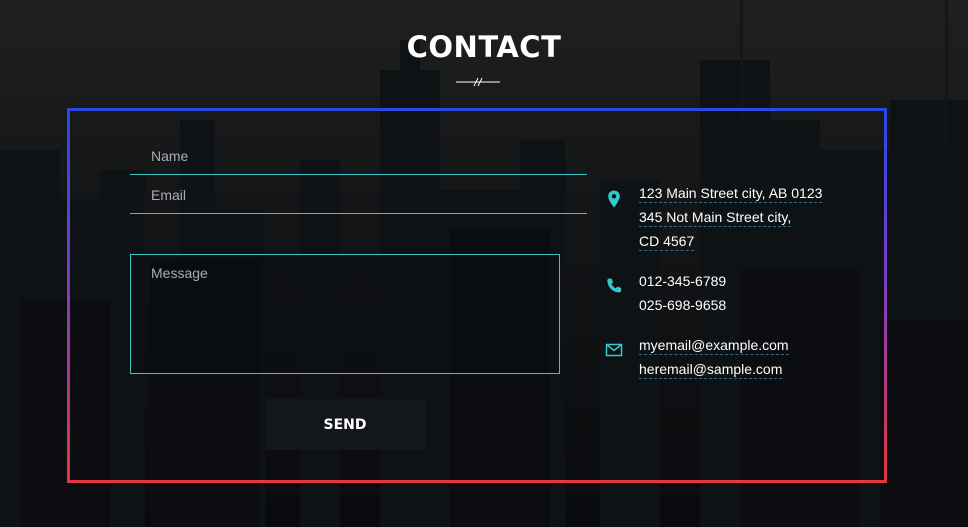  Describe the element at coordinates (358, 195) in the screenshot. I see `email-input` at that location.